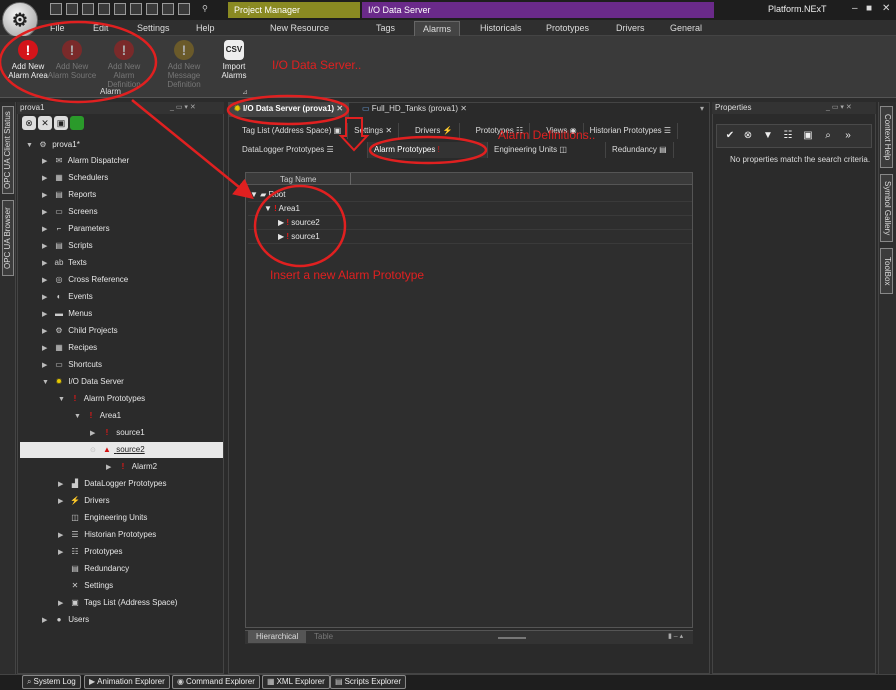 Image resolution: width=896 pixels, height=690 pixels. I want to click on tree-panel-controls-icon: _ ▭ ▾ ✕, so click(183, 107).